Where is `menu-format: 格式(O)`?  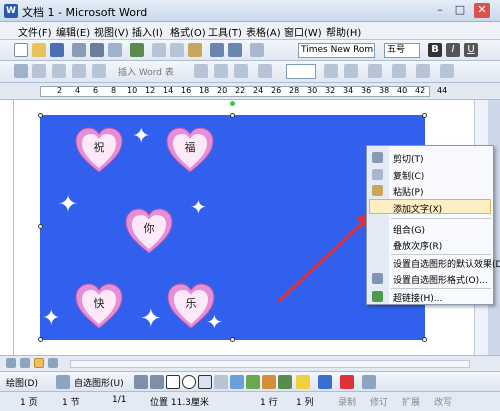 menu-format: 格式(O) is located at coordinates (188, 31).